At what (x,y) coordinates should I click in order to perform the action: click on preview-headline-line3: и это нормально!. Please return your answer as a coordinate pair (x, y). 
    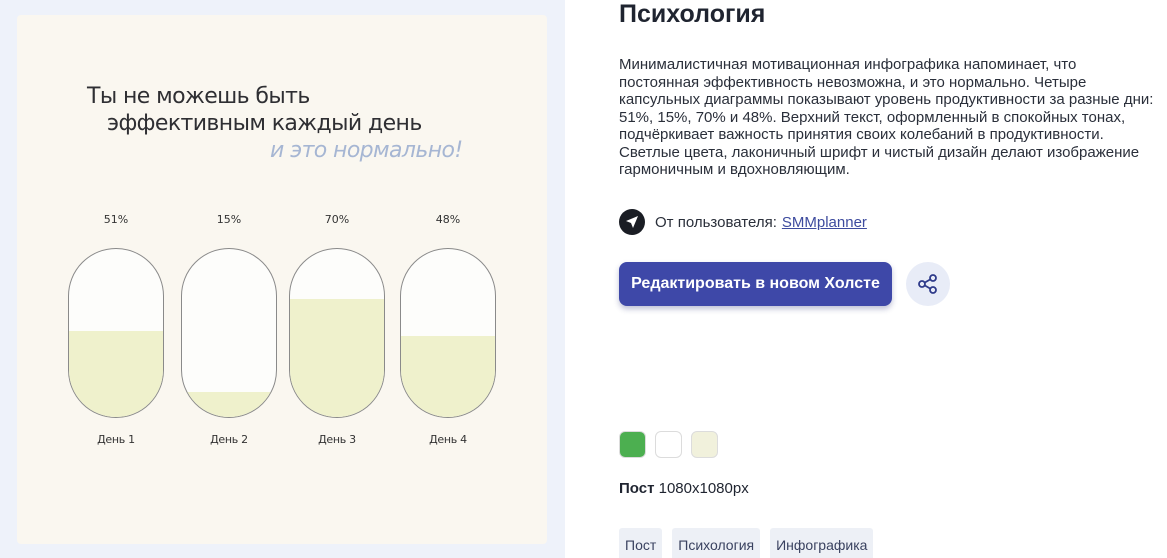
    Looking at the image, I should click on (366, 150).